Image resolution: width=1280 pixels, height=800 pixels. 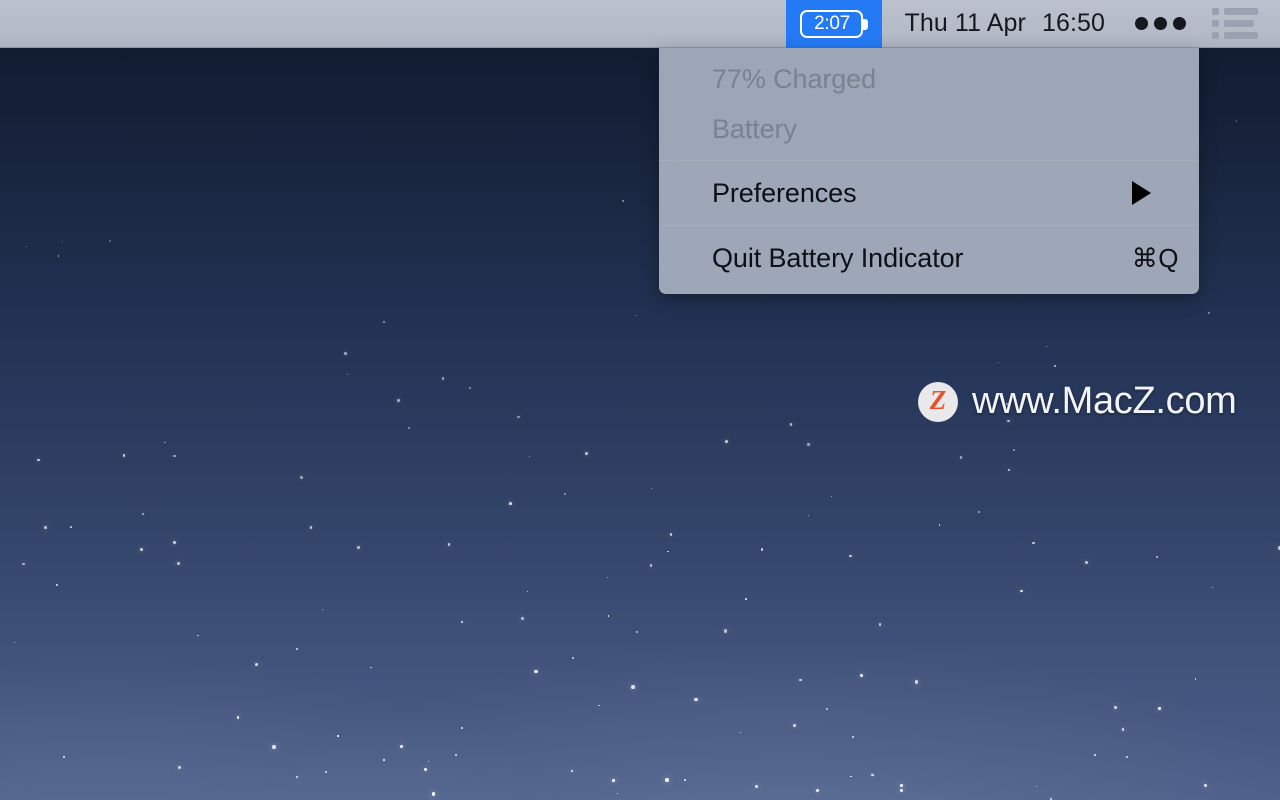 I want to click on menu-section-quit: Quit Battery Indicator ⌘Q, so click(x=929, y=258).